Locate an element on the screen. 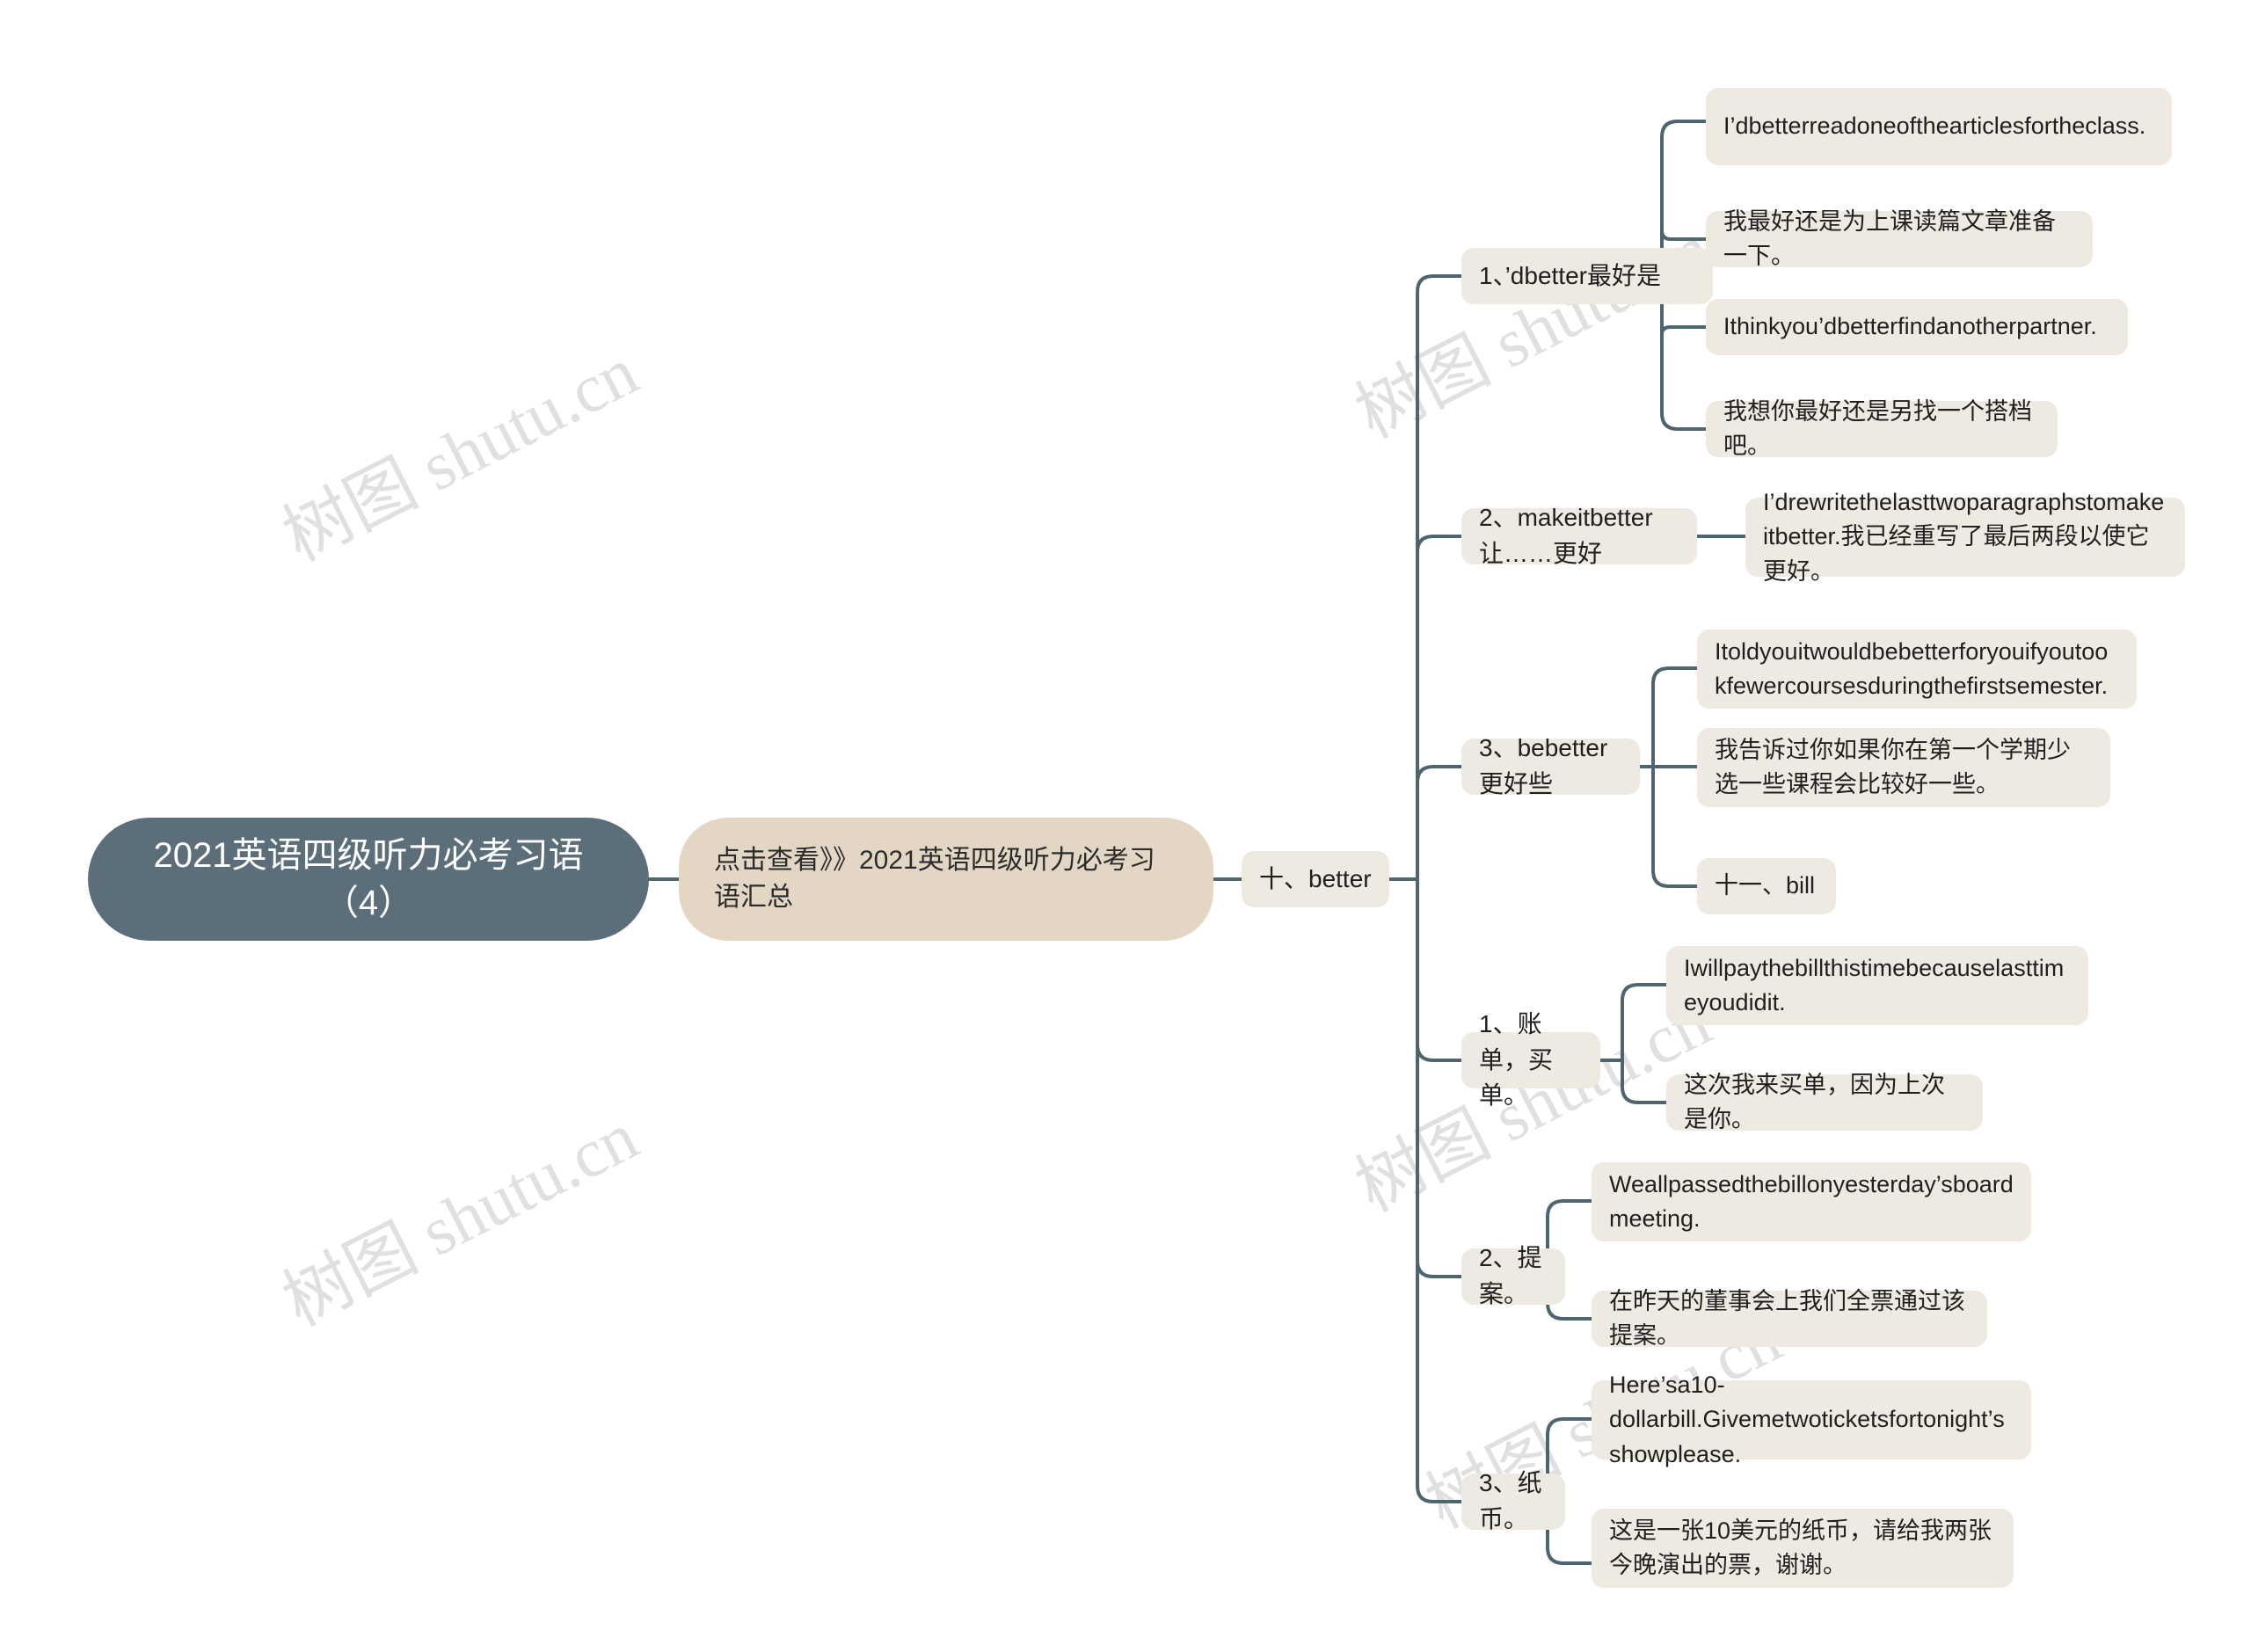 The width and height of the screenshot is (2251, 1652). branch-node-label: 点击查看》》2021英语四级听力必考习语汇总 is located at coordinates (934, 879).